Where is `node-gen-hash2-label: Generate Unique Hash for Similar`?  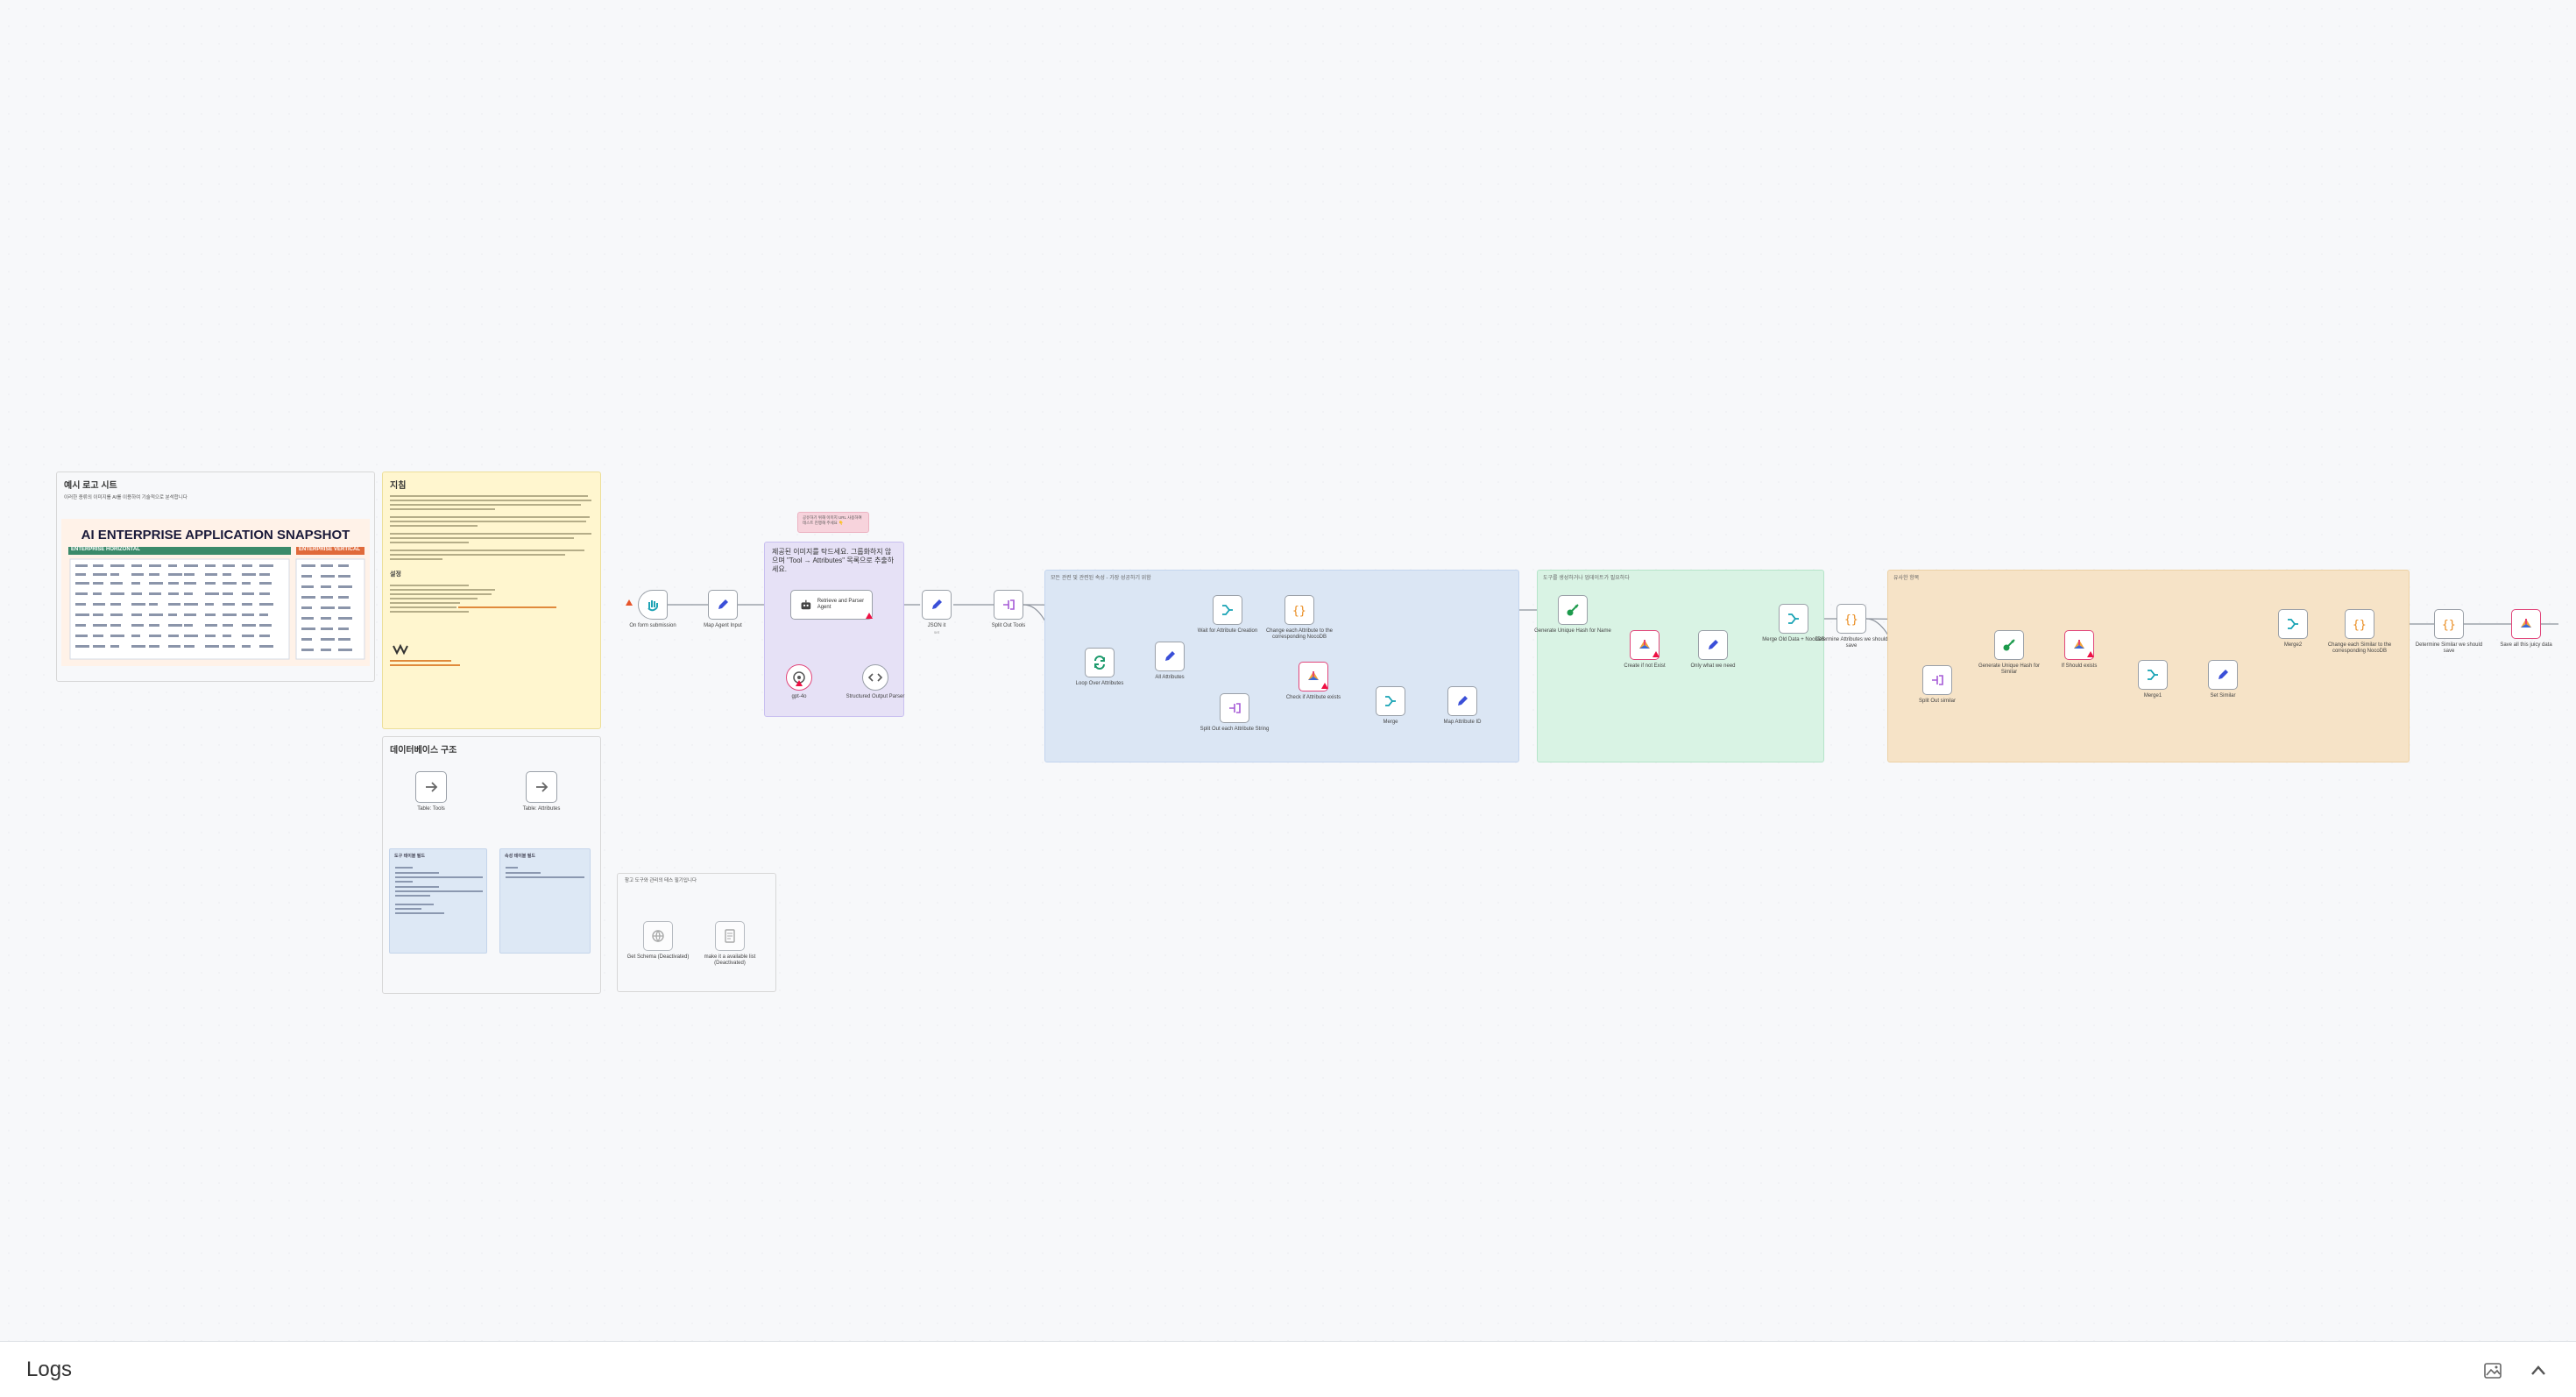 node-gen-hash2-label: Generate Unique Hash for Similar is located at coordinates (2009, 669).